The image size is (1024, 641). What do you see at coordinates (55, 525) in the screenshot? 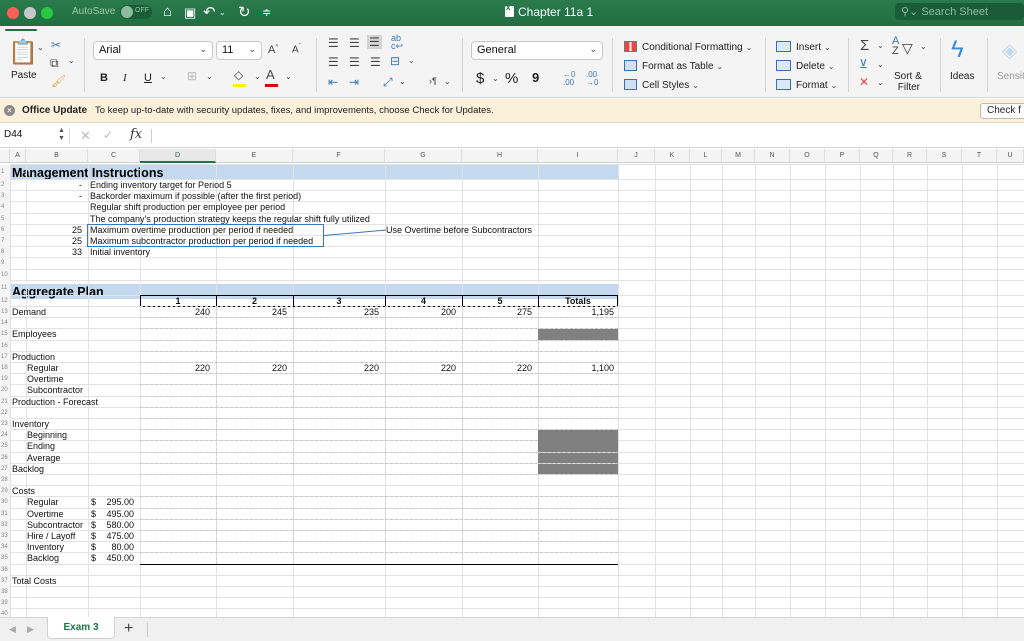
I see `cost-label: Subcontractor` at bounding box center [55, 525].